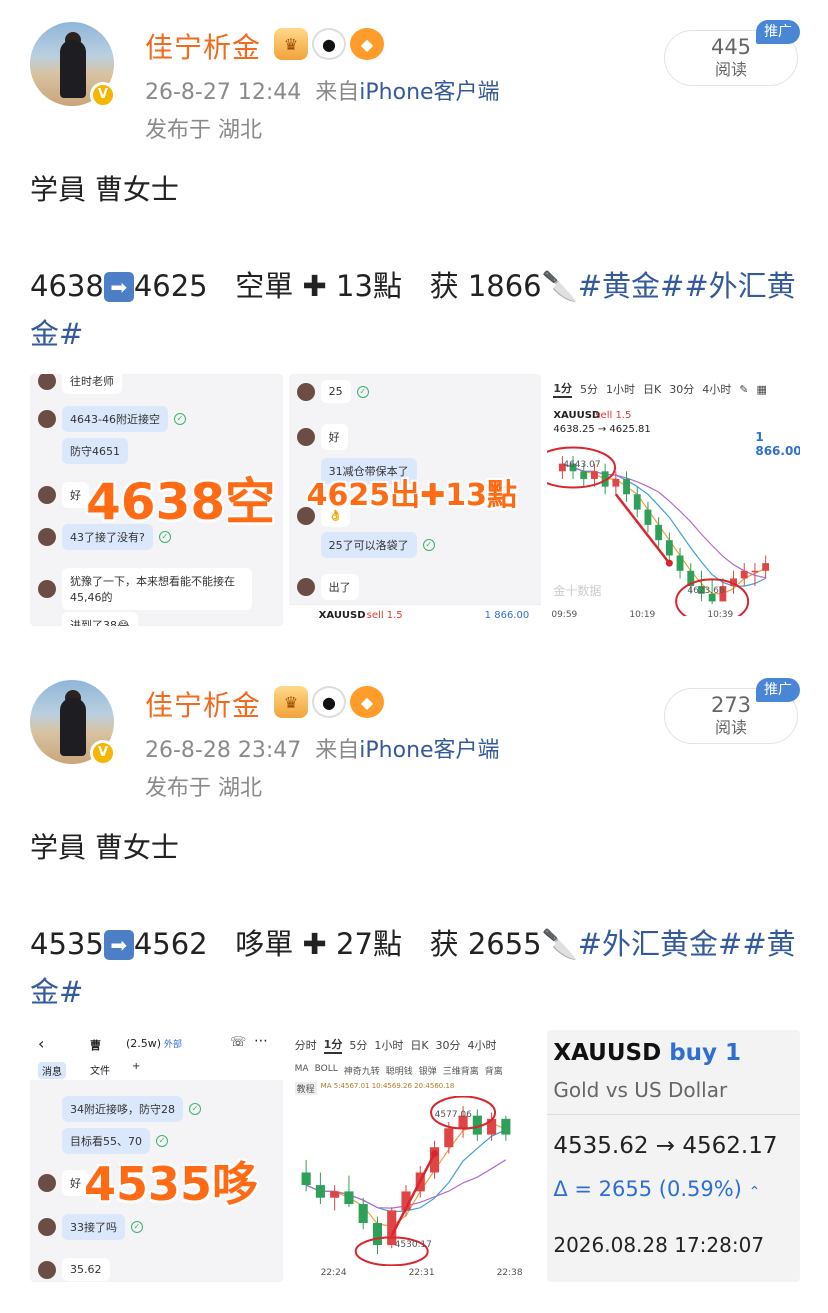 This screenshot has width=828, height=1313. Describe the element at coordinates (399, 1070) in the screenshot. I see `indicator-smart: 聪明钱` at that location.